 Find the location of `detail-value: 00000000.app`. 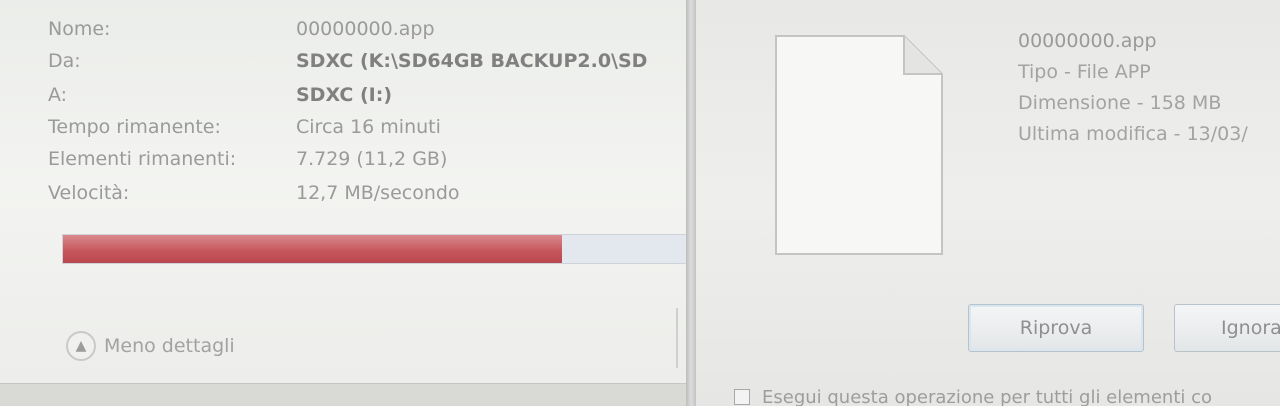

detail-value: 00000000.app is located at coordinates (365, 29).